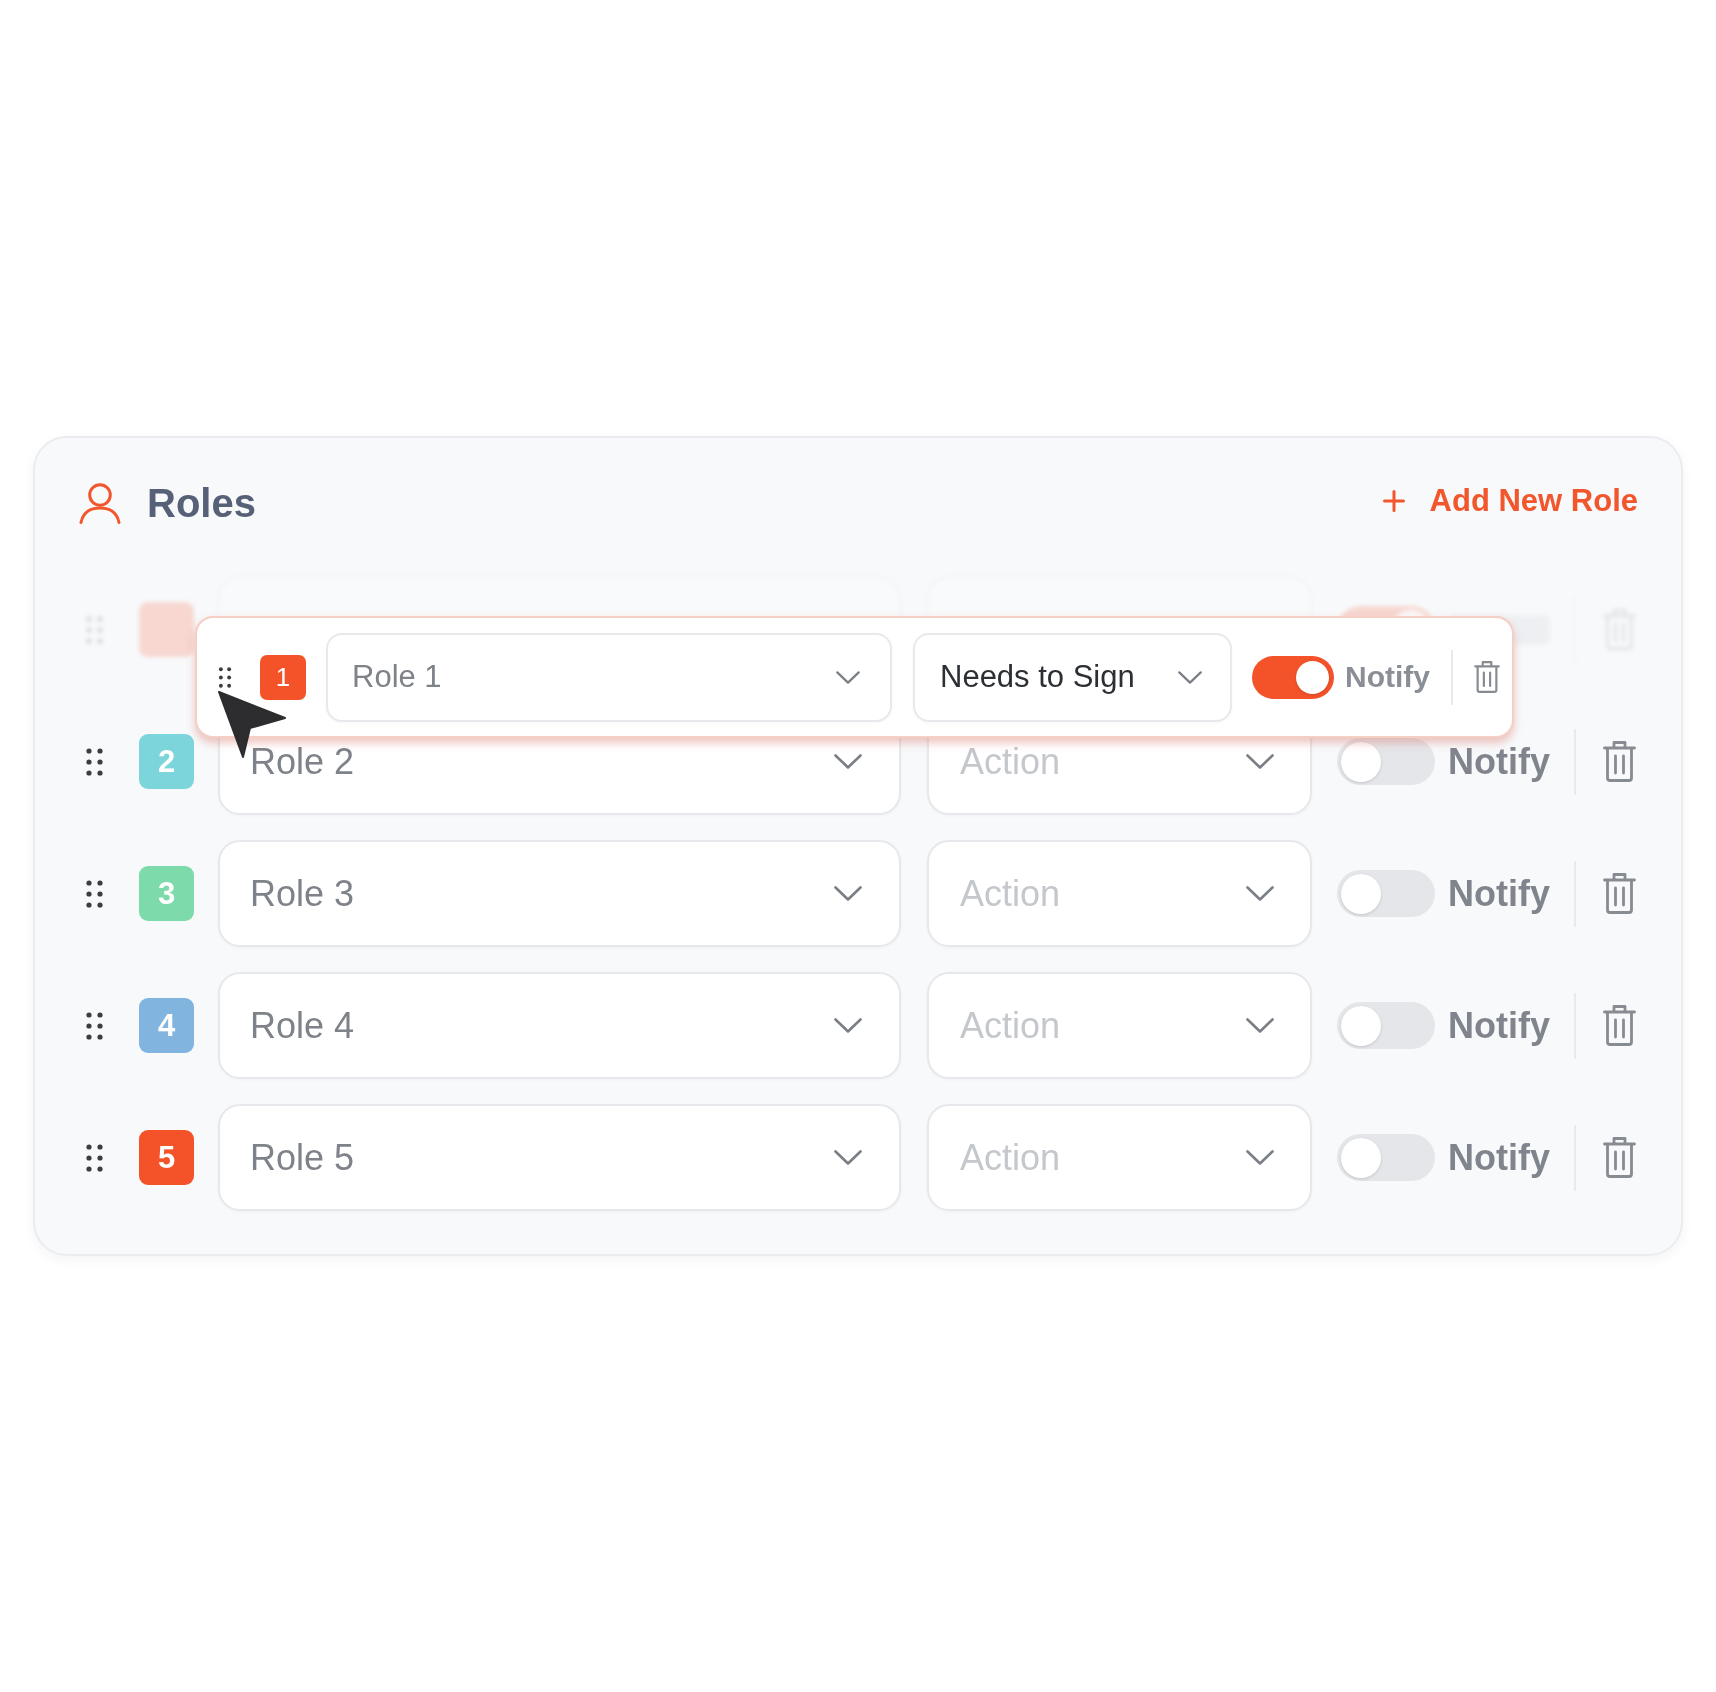 The image size is (1716, 1692). Describe the element at coordinates (283, 677) in the screenshot. I see `number-badge: 1` at that location.